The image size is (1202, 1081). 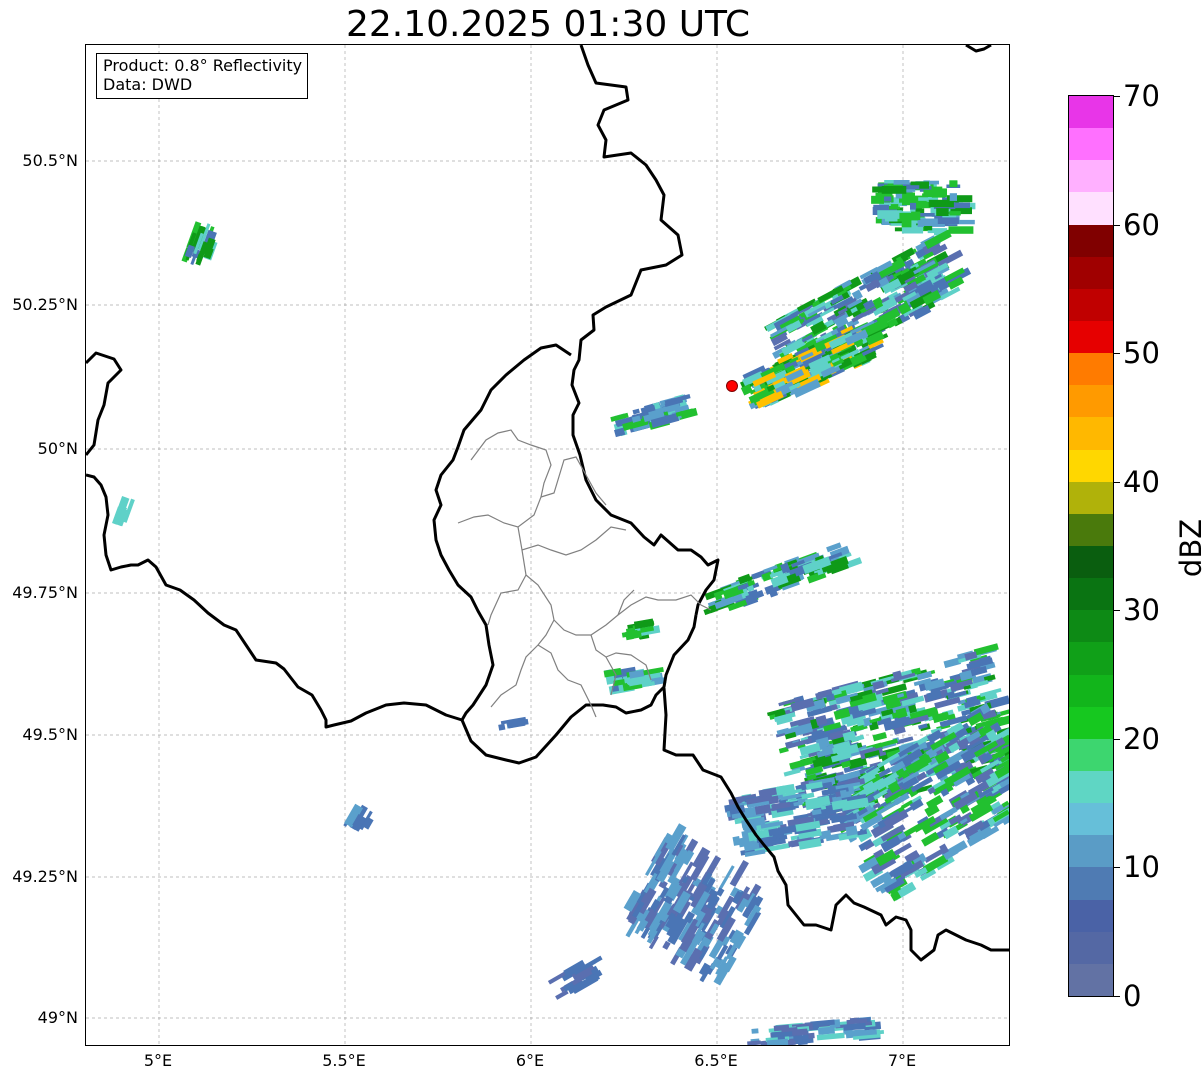 What do you see at coordinates (57, 448) in the screenshot?
I see `lat-label-50: 50°N` at bounding box center [57, 448].